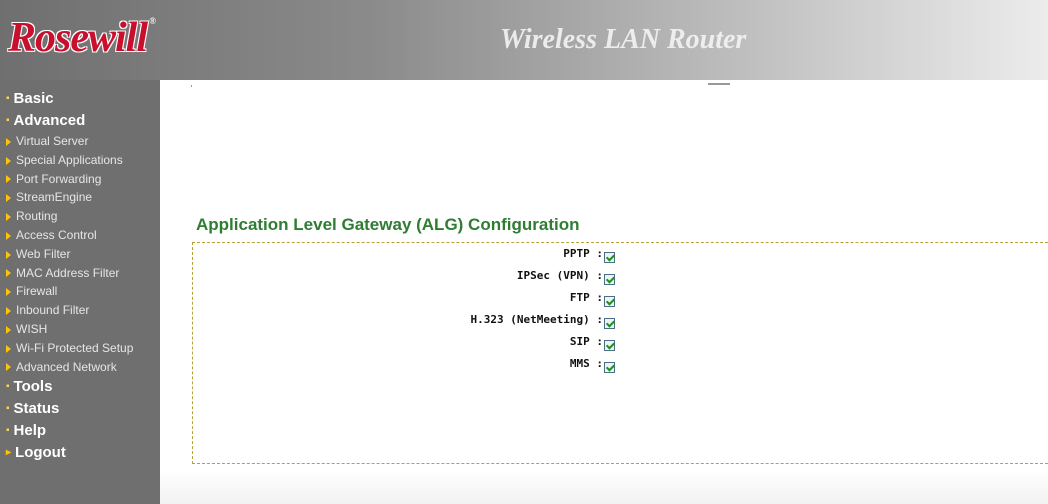 The width and height of the screenshot is (1048, 504). Describe the element at coordinates (404, 366) in the screenshot. I see `alg-row-mms: MMS :` at that location.